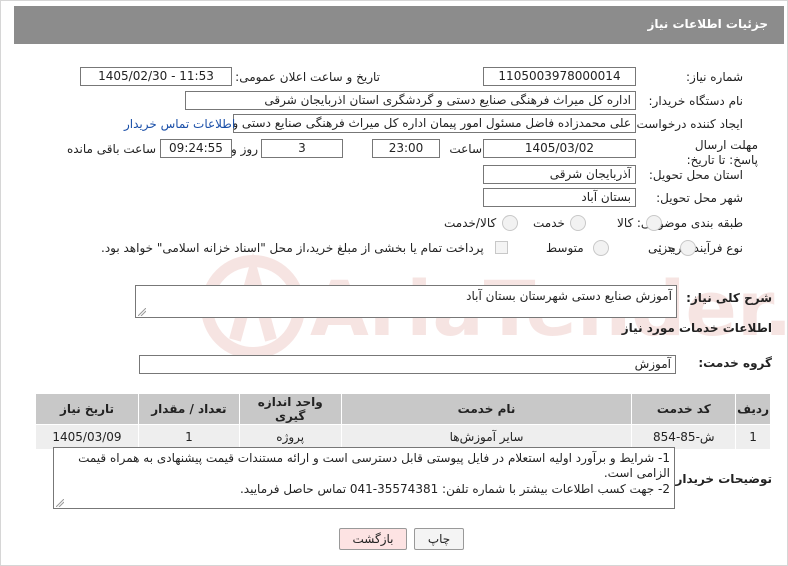 This screenshot has width=788, height=566. Describe the element at coordinates (188, 437) in the screenshot. I see `cell-quantity: 1` at that location.